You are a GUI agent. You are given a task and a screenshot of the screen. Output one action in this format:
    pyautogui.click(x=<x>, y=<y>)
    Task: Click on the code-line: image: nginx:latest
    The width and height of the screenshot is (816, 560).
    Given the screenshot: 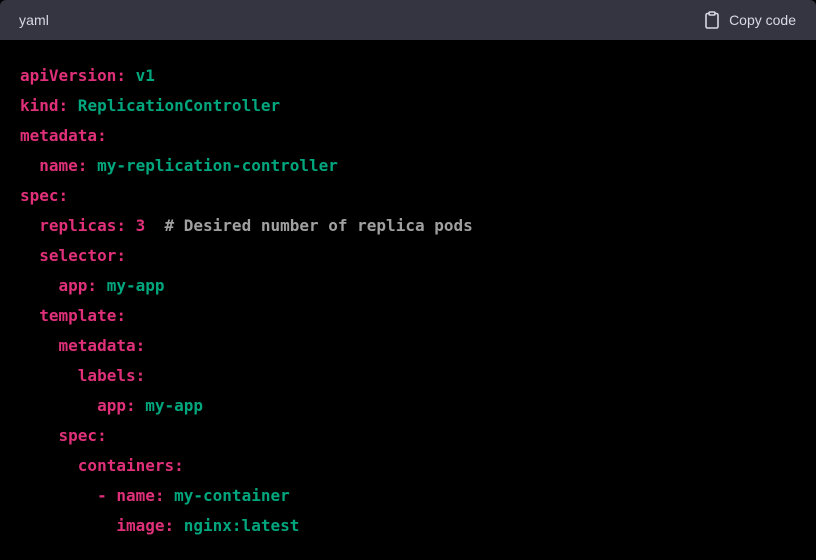 What is the action you would take?
    pyautogui.click(x=246, y=526)
    